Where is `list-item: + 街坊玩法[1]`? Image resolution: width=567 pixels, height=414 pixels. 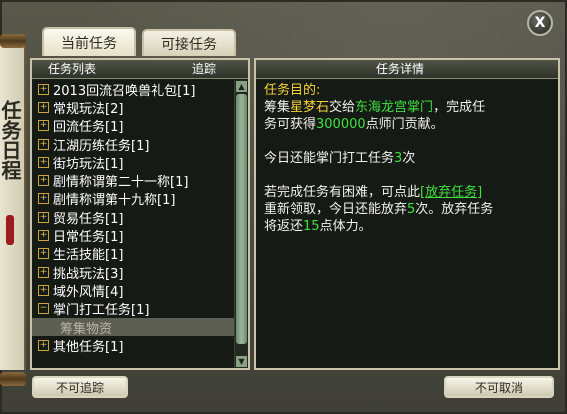
list-item: + 街坊玩法[1] is located at coordinates (133, 162).